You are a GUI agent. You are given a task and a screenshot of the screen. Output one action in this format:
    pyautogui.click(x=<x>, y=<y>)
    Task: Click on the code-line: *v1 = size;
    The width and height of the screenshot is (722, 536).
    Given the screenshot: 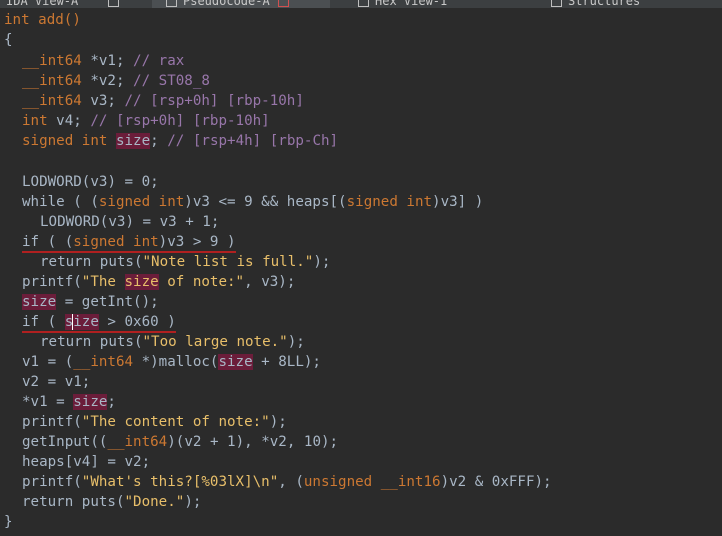 What is the action you would take?
    pyautogui.click(x=69, y=402)
    